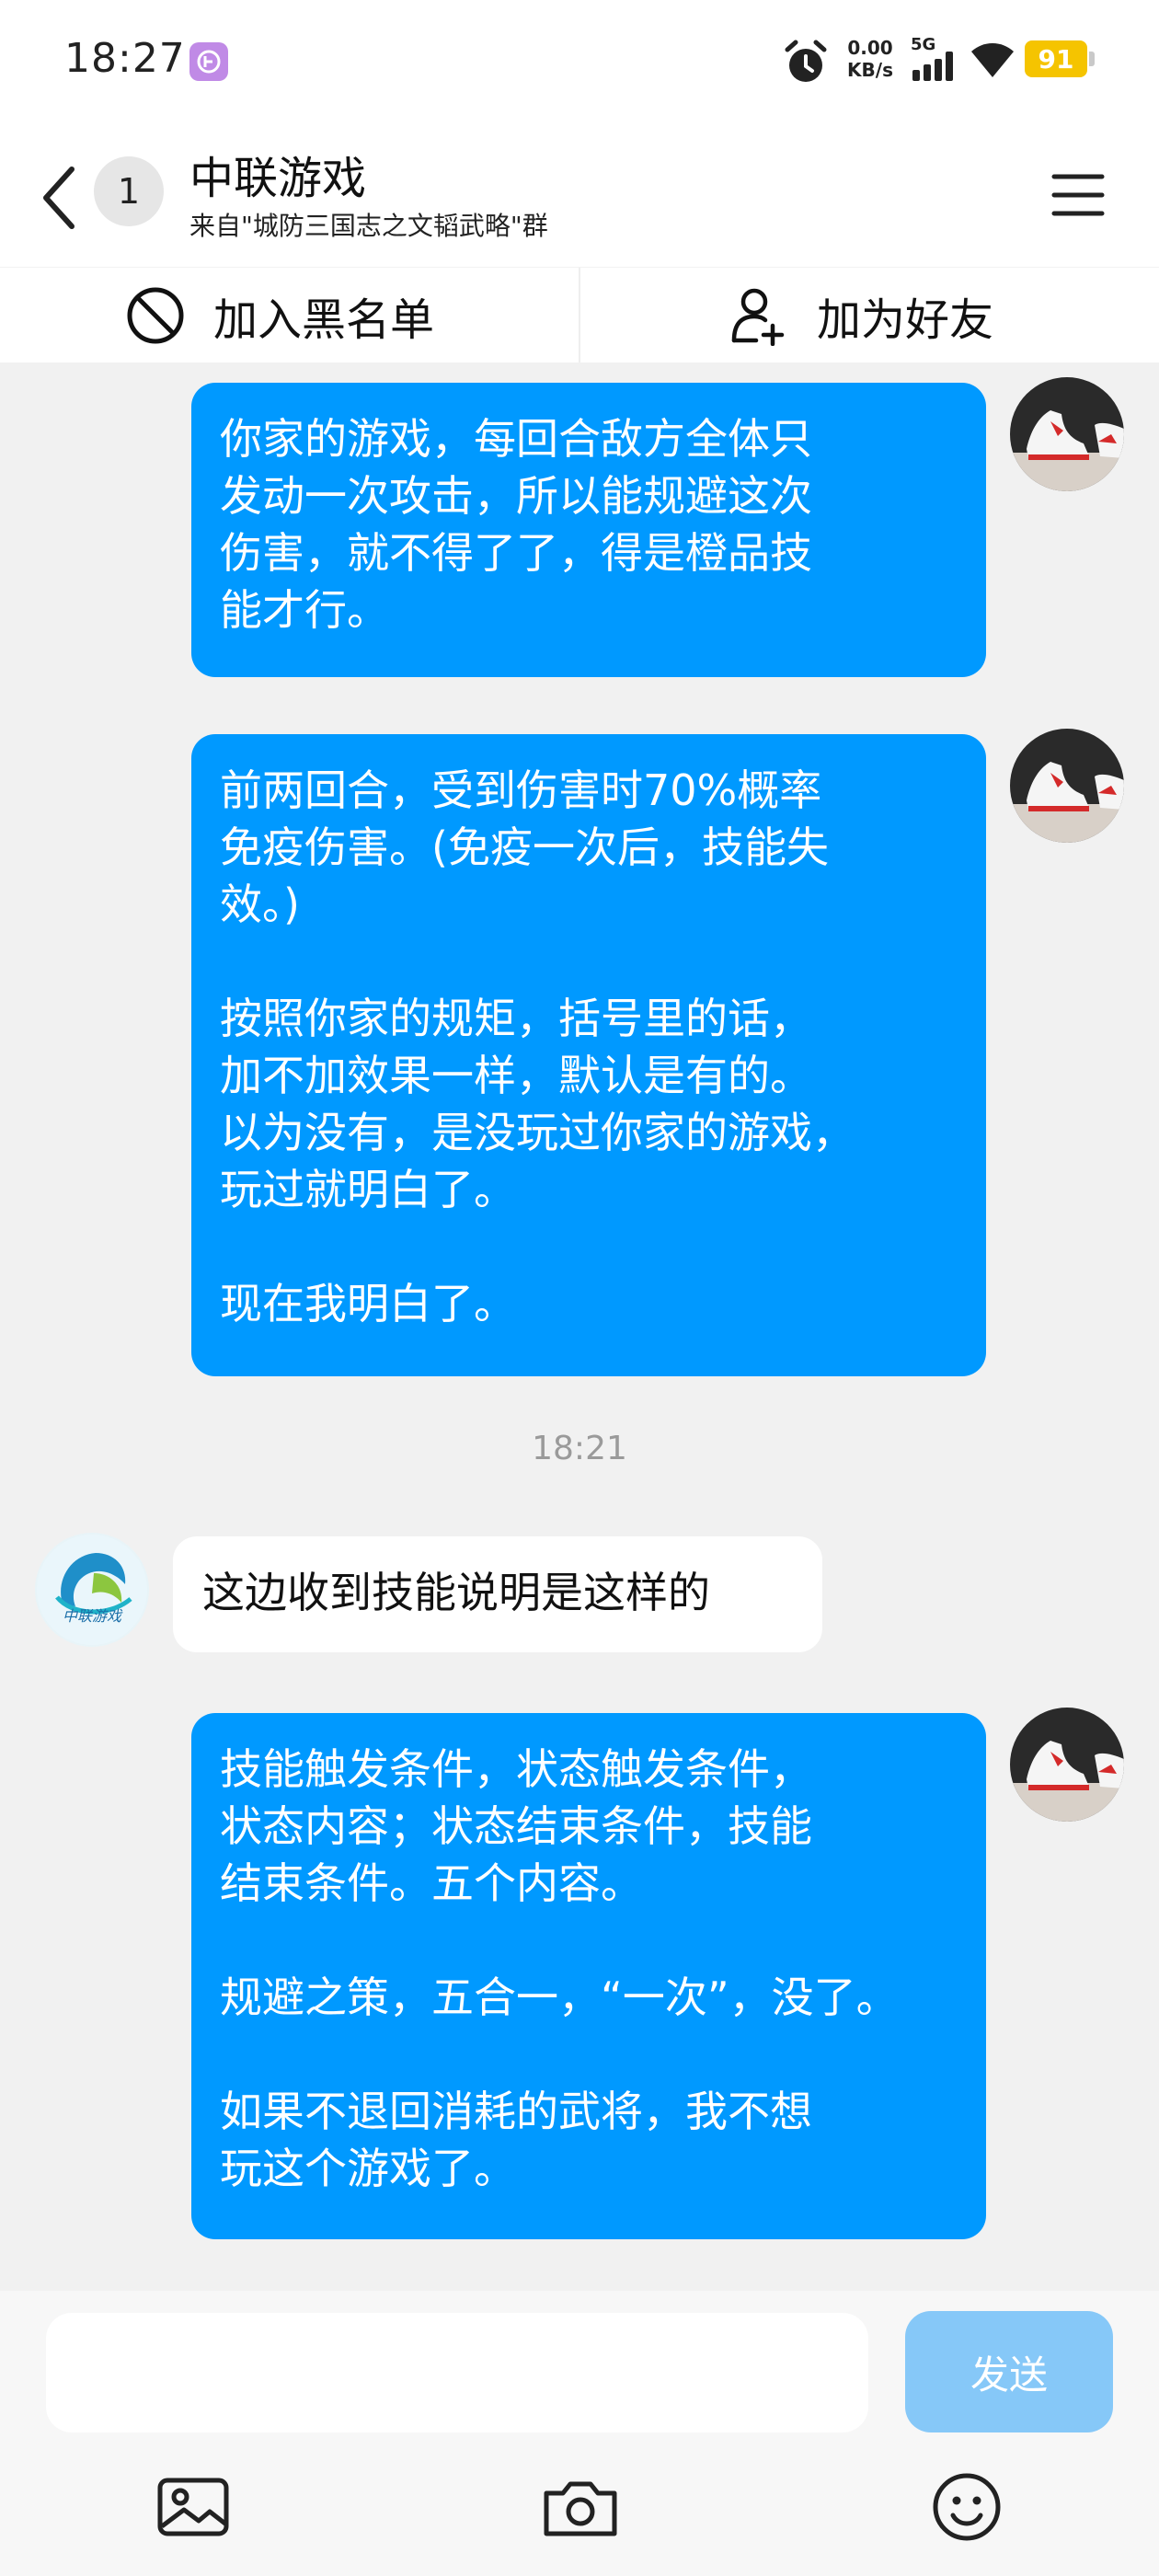  What do you see at coordinates (129, 191) in the screenshot?
I see `unread-count-badge: 1` at bounding box center [129, 191].